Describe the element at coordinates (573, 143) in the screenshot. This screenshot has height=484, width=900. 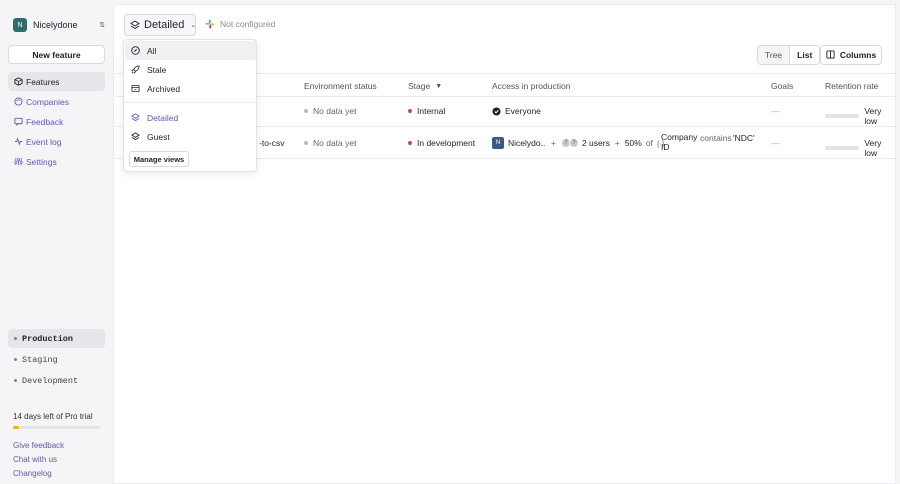
I see `user-avatar: ?` at that location.